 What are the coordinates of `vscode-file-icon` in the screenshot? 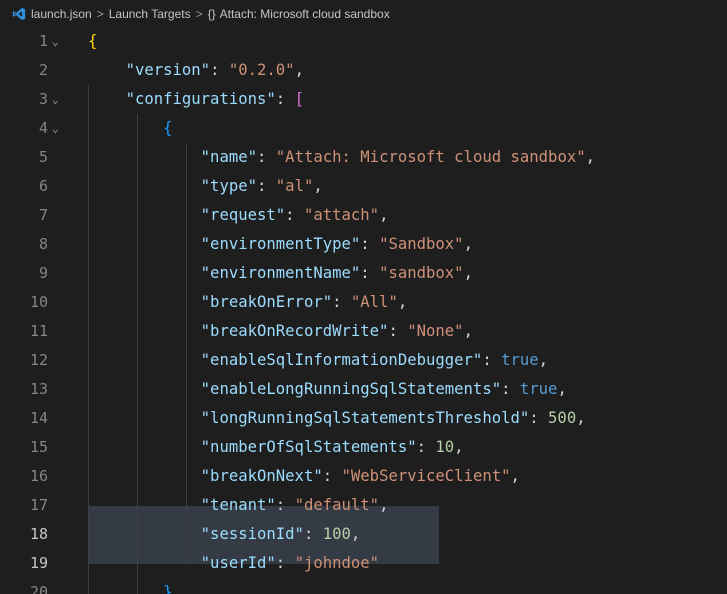 It's located at (19, 13).